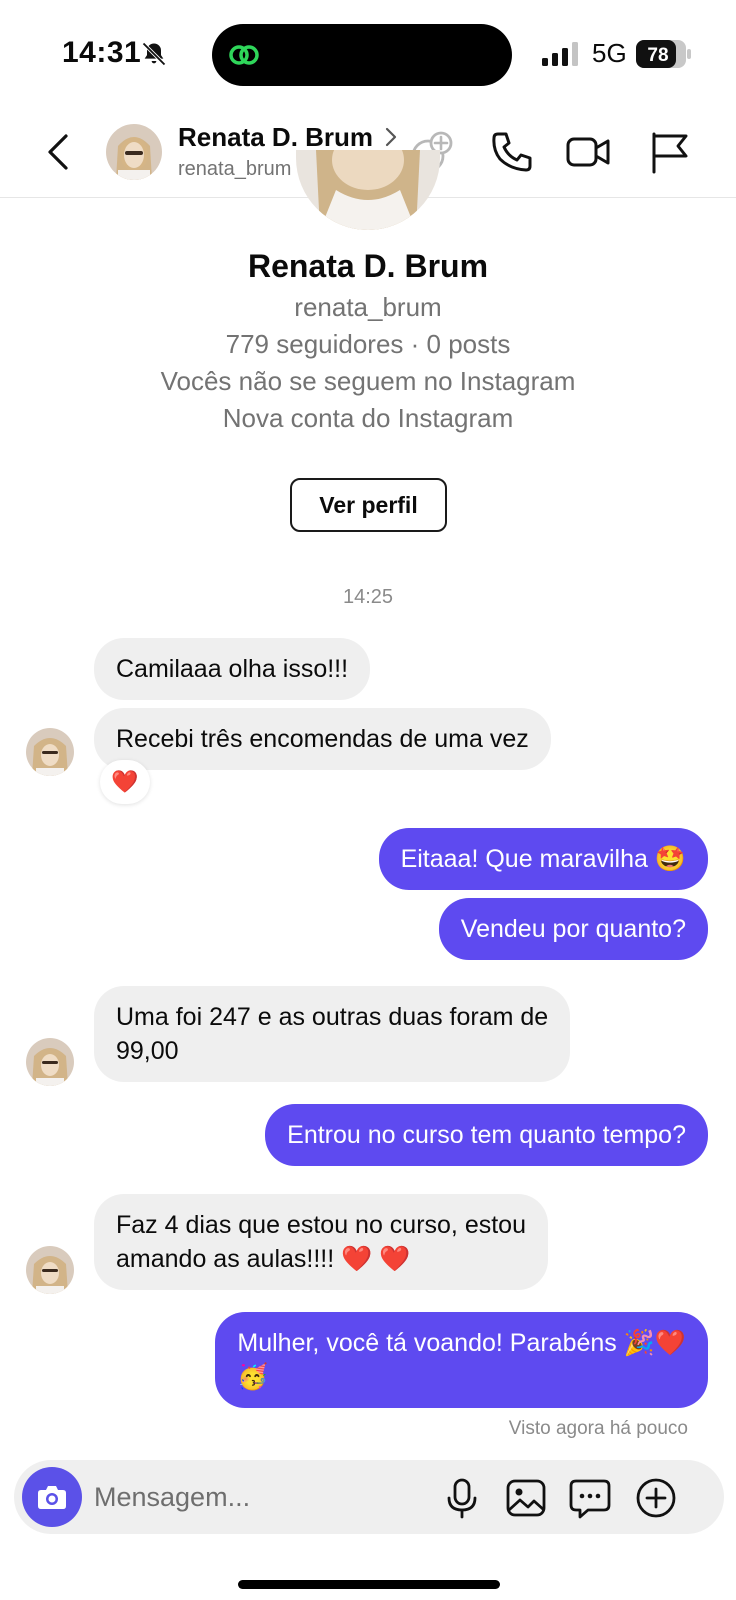  What do you see at coordinates (657, 55) in the screenshot?
I see `battery-level: 78` at bounding box center [657, 55].